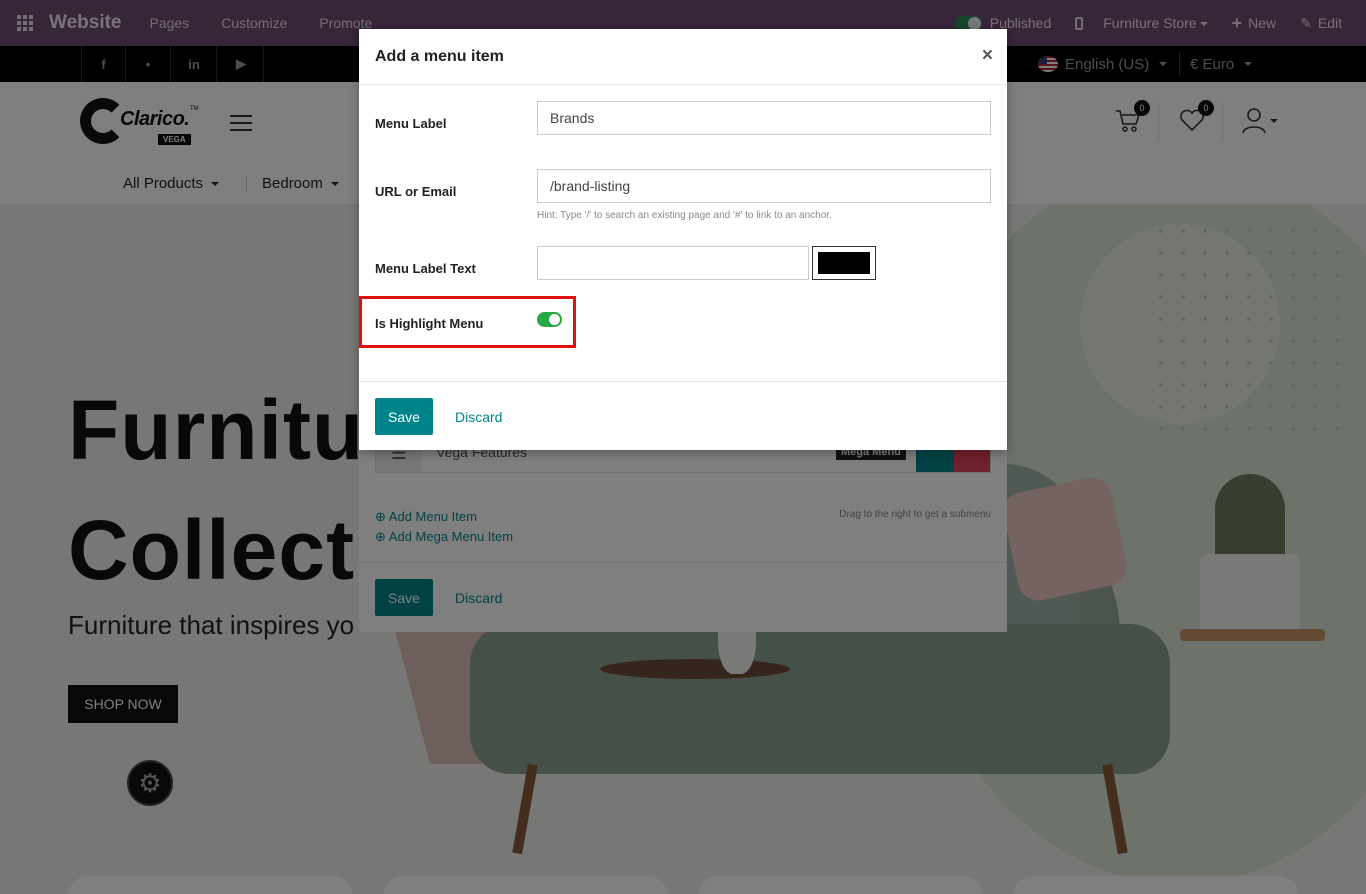 The width and height of the screenshot is (1366, 894). What do you see at coordinates (429, 323) in the screenshot?
I see `highlight-menu-label: Is Highlight Menu` at bounding box center [429, 323].